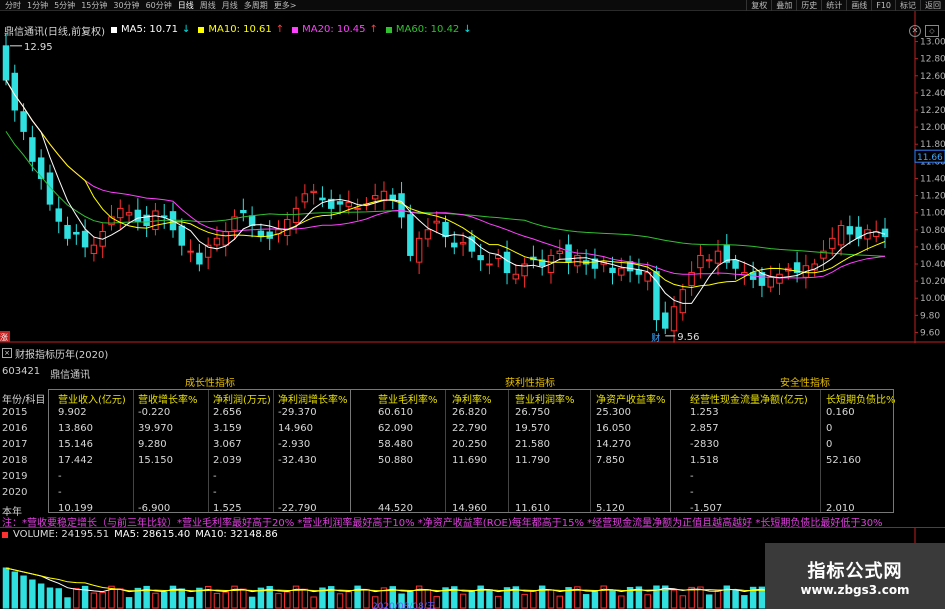 Image resolution: width=945 pixels, height=609 pixels. Describe the element at coordinates (154, 412) in the screenshot. I see `cell-0-1: -0.220` at that location.